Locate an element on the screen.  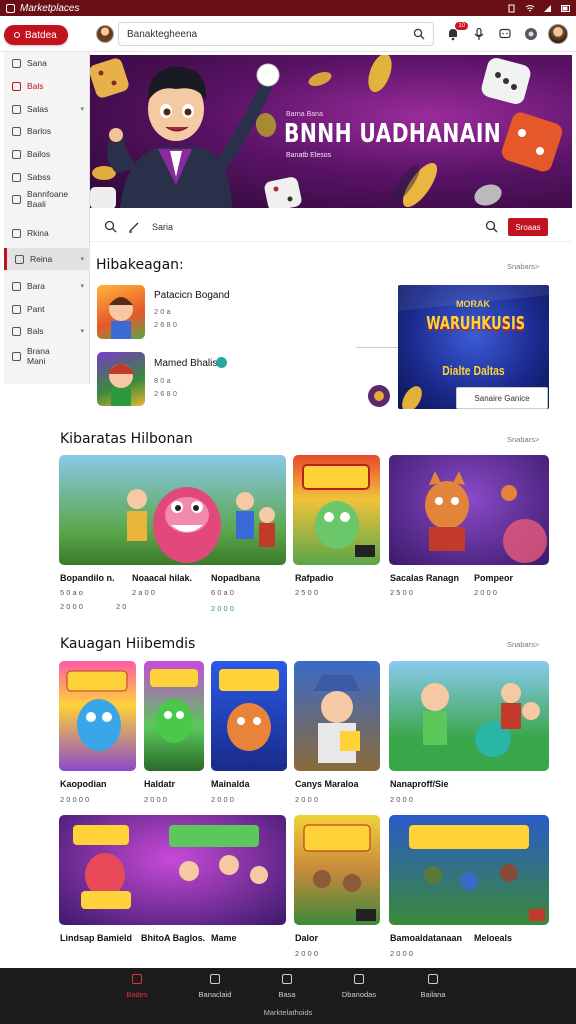
sidebar-item: Bailos is located at coordinates (47, 154).